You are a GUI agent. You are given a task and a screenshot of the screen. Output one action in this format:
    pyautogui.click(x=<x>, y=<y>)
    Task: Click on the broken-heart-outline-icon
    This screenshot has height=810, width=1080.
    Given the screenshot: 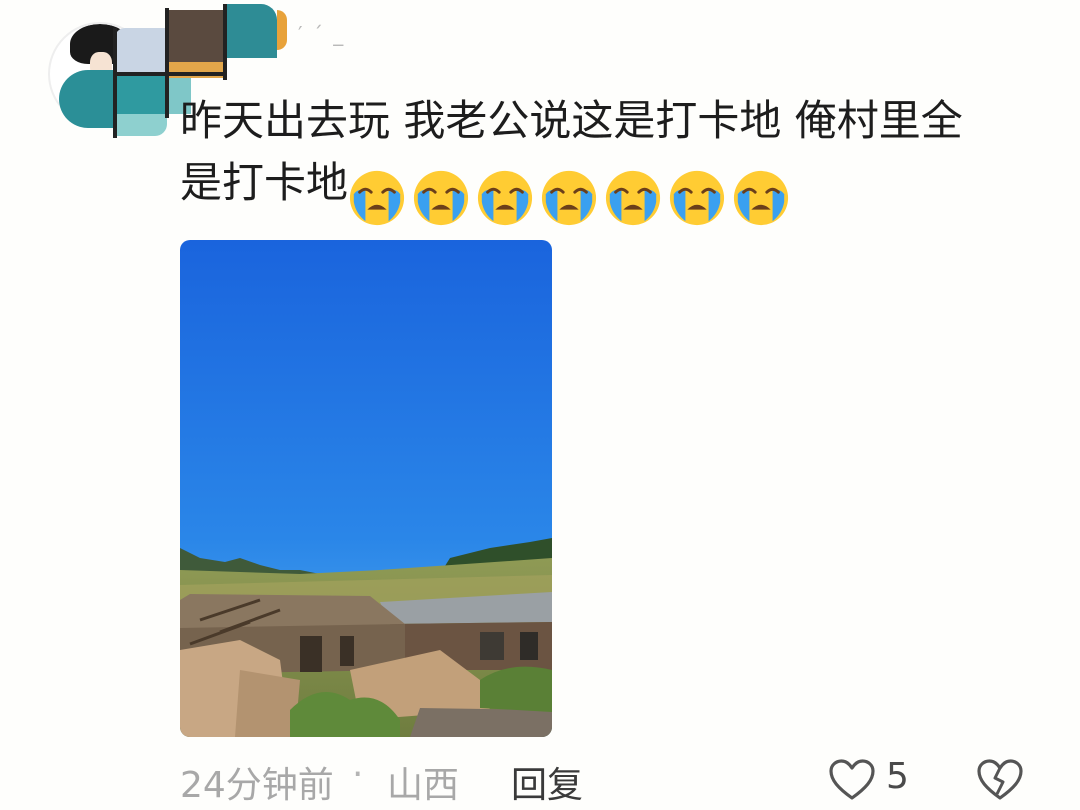 What is the action you would take?
    pyautogui.click(x=1000, y=780)
    